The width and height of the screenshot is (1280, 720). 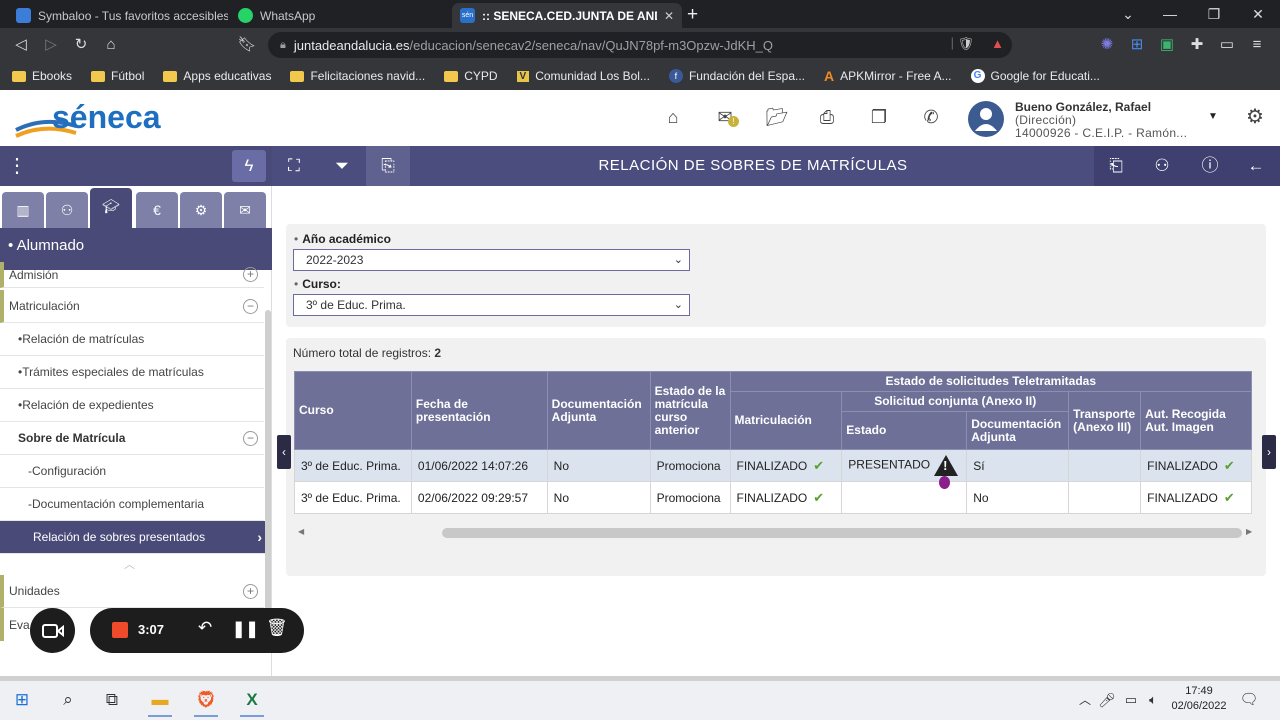 What do you see at coordinates (206, 700) in the screenshot?
I see `brave-browser-icon: 🦁︎` at bounding box center [206, 700].